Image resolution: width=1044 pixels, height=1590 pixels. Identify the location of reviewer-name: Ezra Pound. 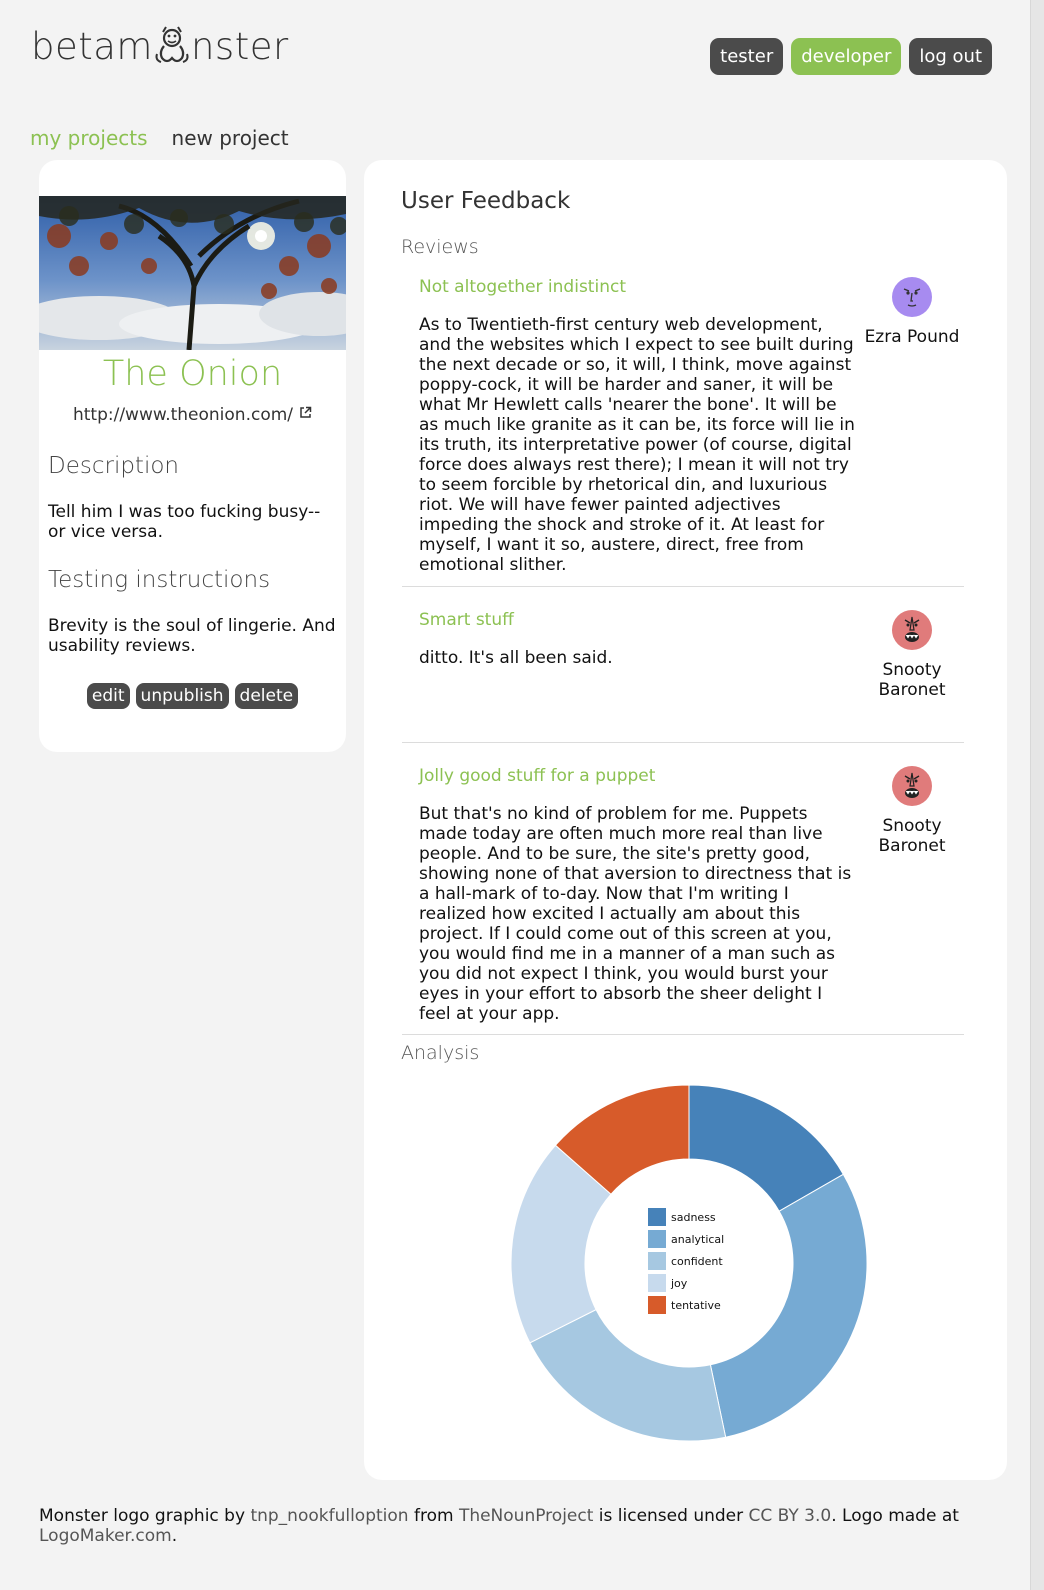
(912, 337).